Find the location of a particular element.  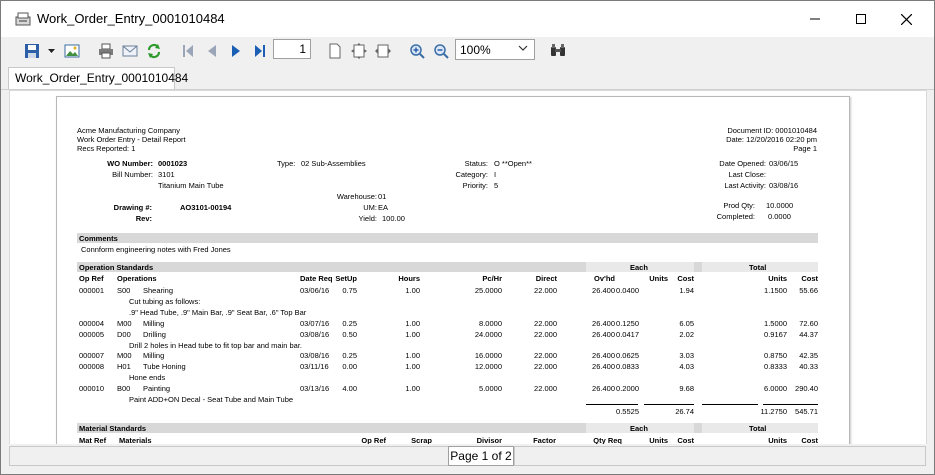

operation-cell-ref: 000010 is located at coordinates (92, 388).